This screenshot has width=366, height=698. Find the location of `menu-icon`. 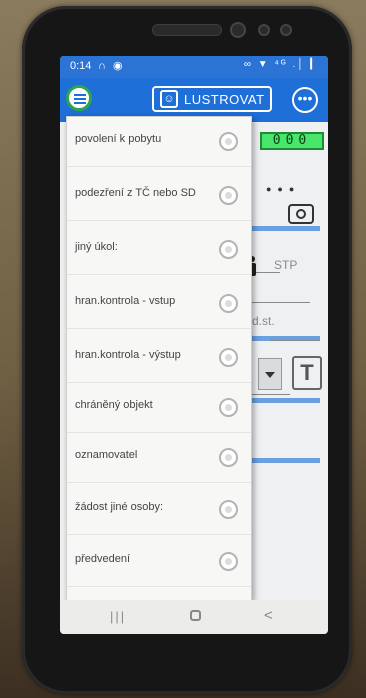

menu-icon is located at coordinates (80, 99).